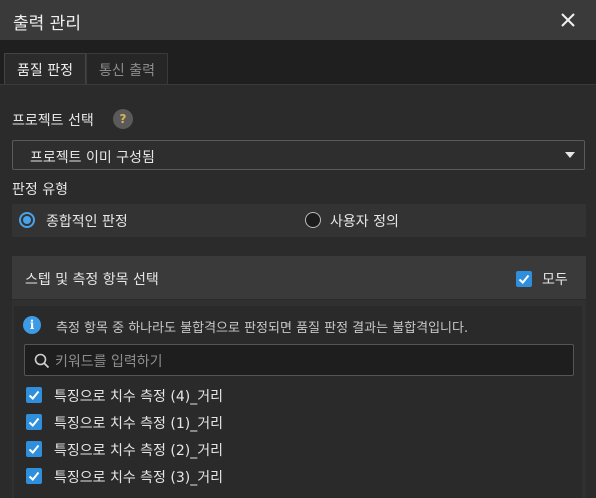 The image size is (596, 498). What do you see at coordinates (299, 360) in the screenshot?
I see `search-box: 키워드를 입력하기` at bounding box center [299, 360].